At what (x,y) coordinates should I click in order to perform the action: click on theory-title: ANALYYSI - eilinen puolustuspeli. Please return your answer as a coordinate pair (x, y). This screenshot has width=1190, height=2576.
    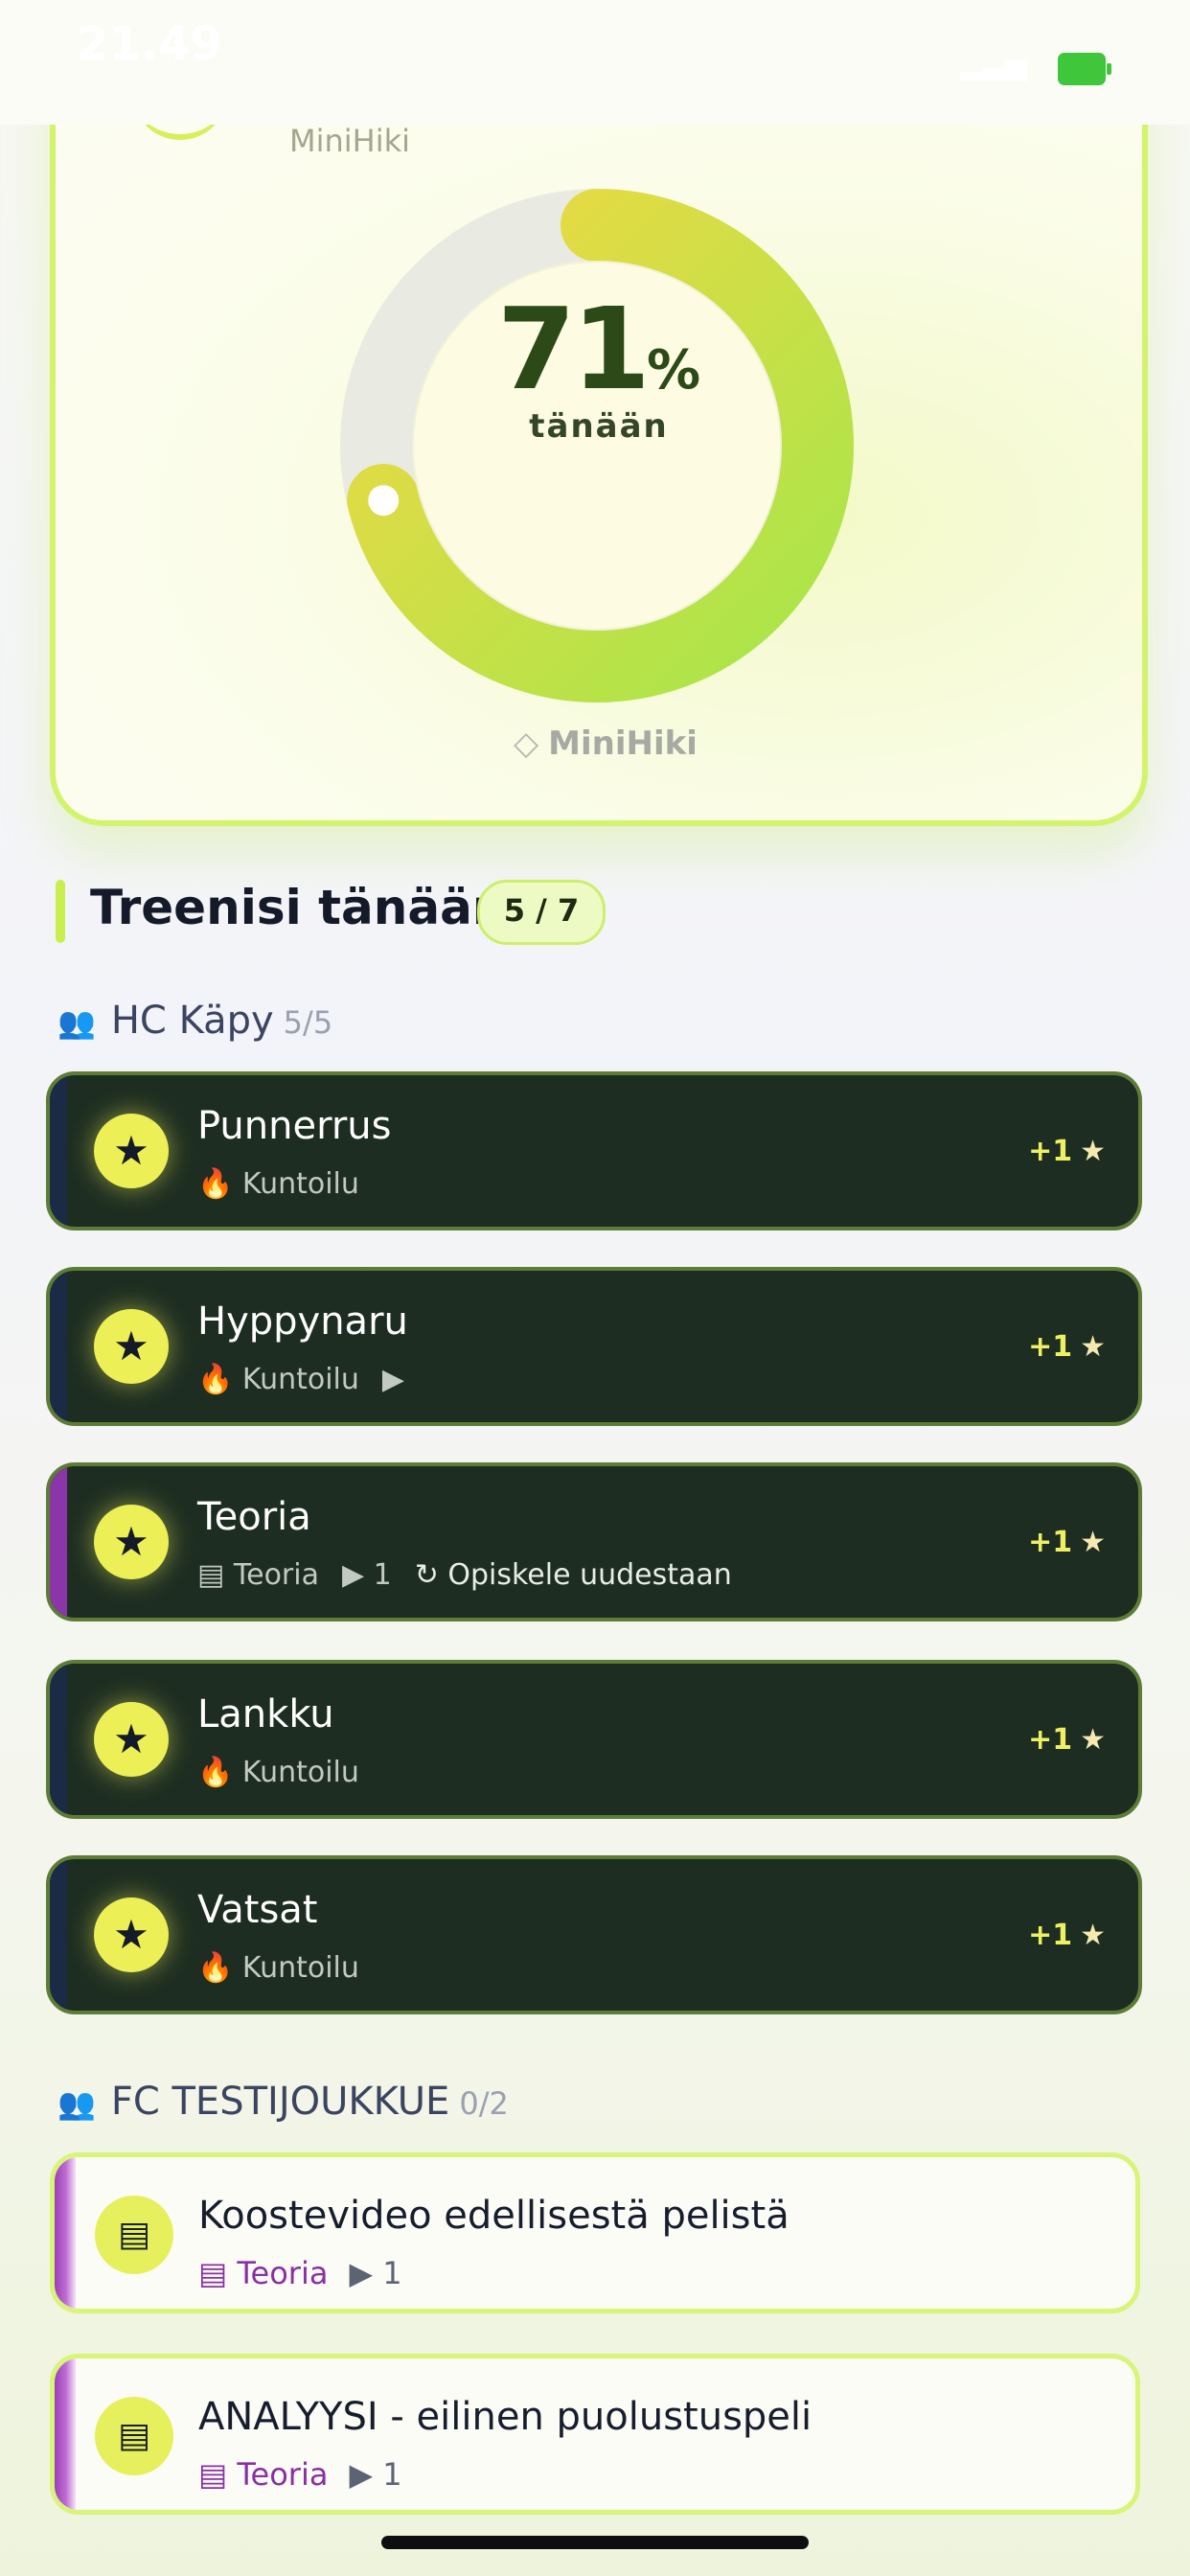
    Looking at the image, I should click on (505, 2417).